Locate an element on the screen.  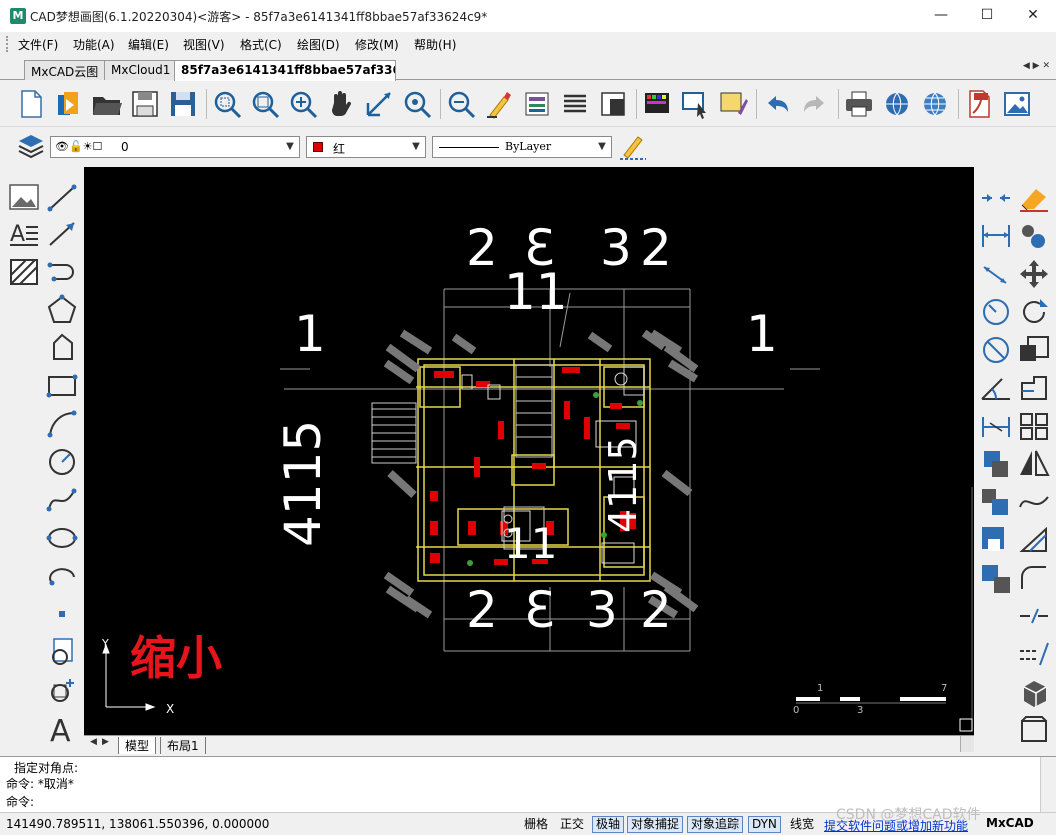
save-icon is located at coordinates (145, 104).